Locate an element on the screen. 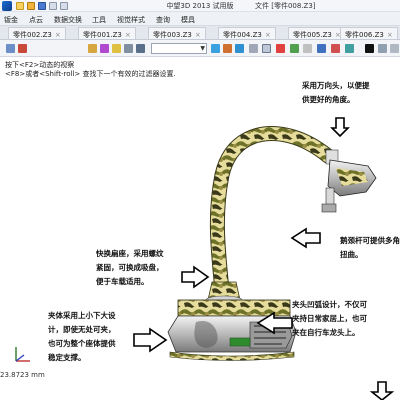  annotation-clamp-body: 夹体采用上小下大设 计，即使无处可夹， 也可为整个座体提供 稳定支撑。 is located at coordinates (82, 336).